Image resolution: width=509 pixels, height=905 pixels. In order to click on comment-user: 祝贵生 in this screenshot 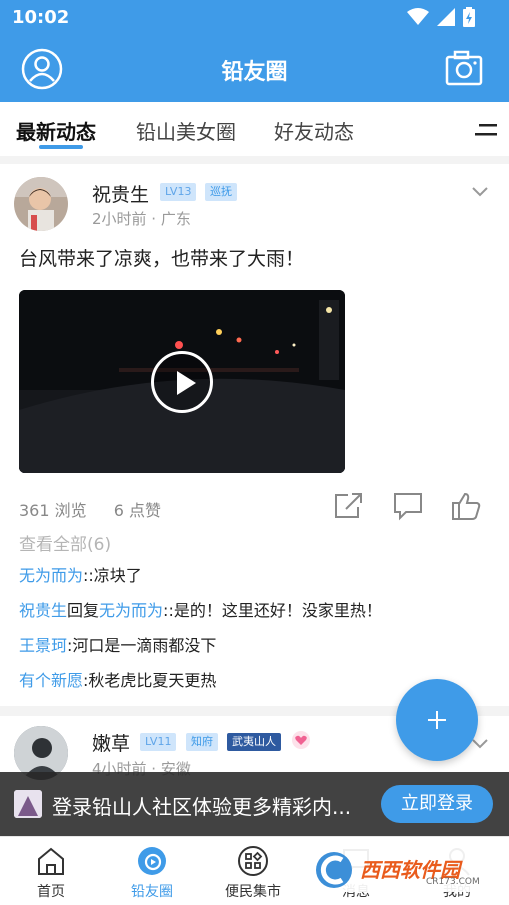, I will do `click(43, 610)`.